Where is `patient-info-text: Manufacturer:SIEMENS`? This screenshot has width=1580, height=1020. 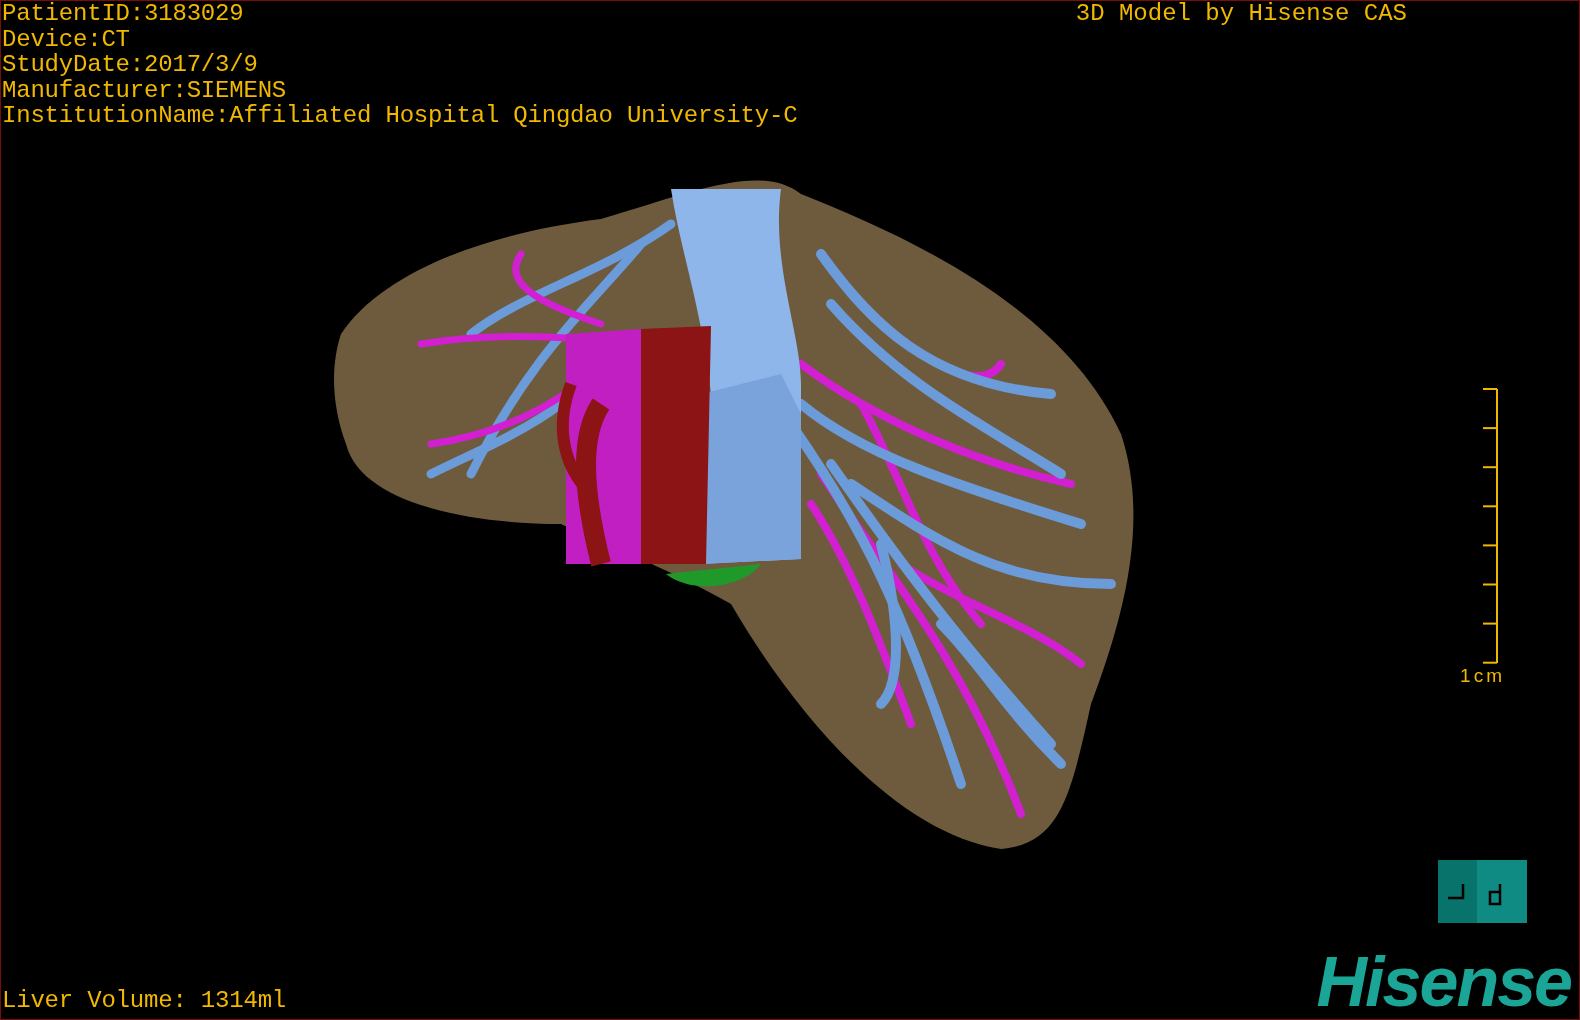
patient-info-text: Manufacturer:SIEMENS is located at coordinates (145, 90).